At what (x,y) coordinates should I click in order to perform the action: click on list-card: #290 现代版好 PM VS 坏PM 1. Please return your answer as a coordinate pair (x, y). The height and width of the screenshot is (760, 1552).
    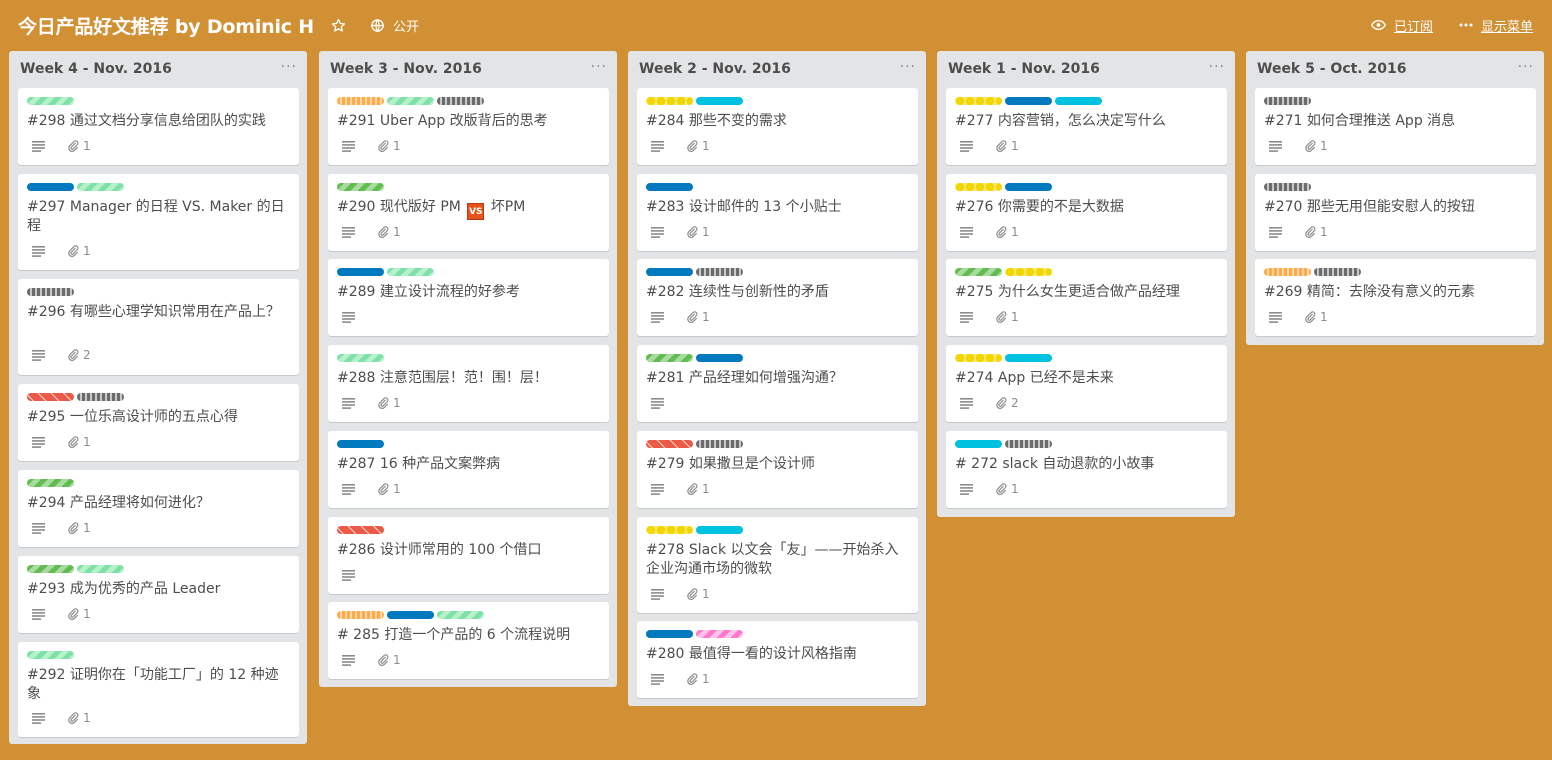
    Looking at the image, I should click on (468, 212).